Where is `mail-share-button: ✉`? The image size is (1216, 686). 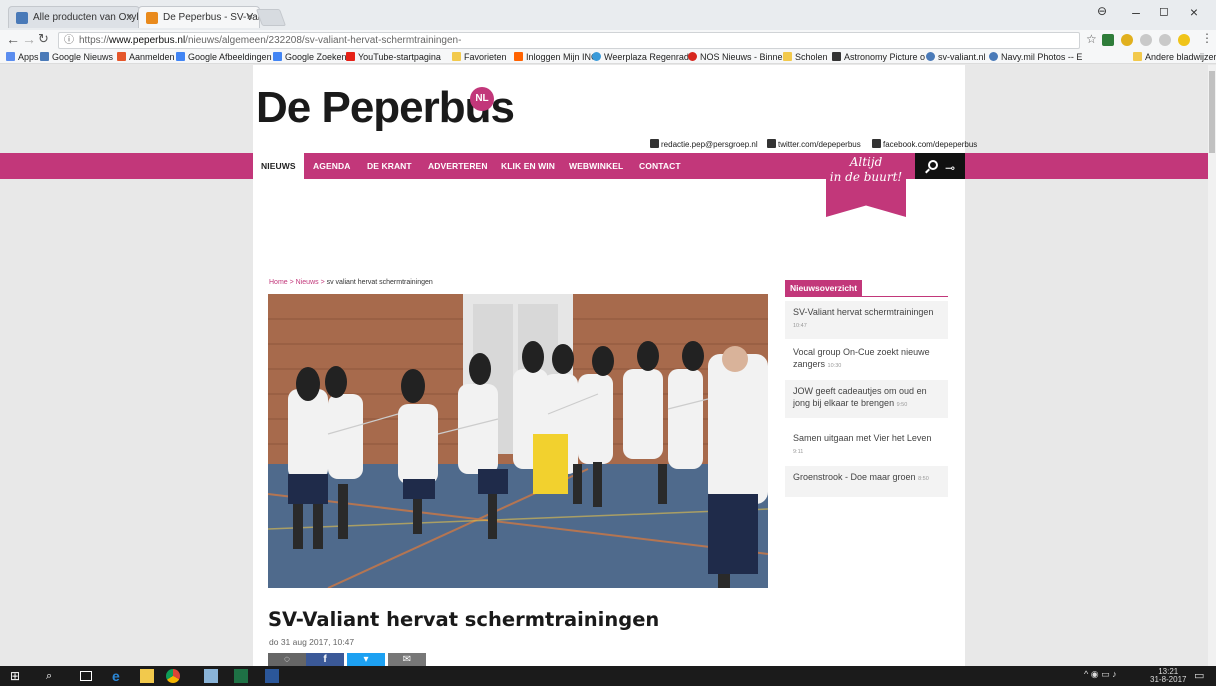 mail-share-button: ✉ is located at coordinates (407, 659).